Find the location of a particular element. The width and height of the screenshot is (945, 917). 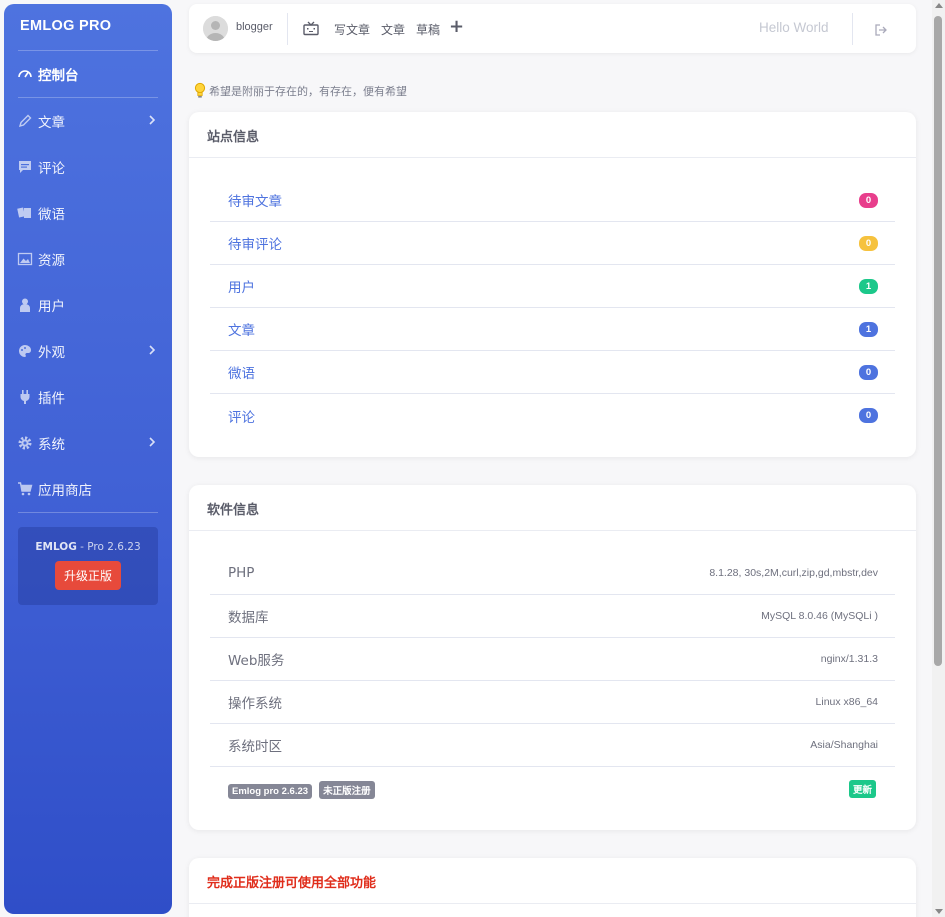

sidebar-item-label: 外观 is located at coordinates (51, 353).